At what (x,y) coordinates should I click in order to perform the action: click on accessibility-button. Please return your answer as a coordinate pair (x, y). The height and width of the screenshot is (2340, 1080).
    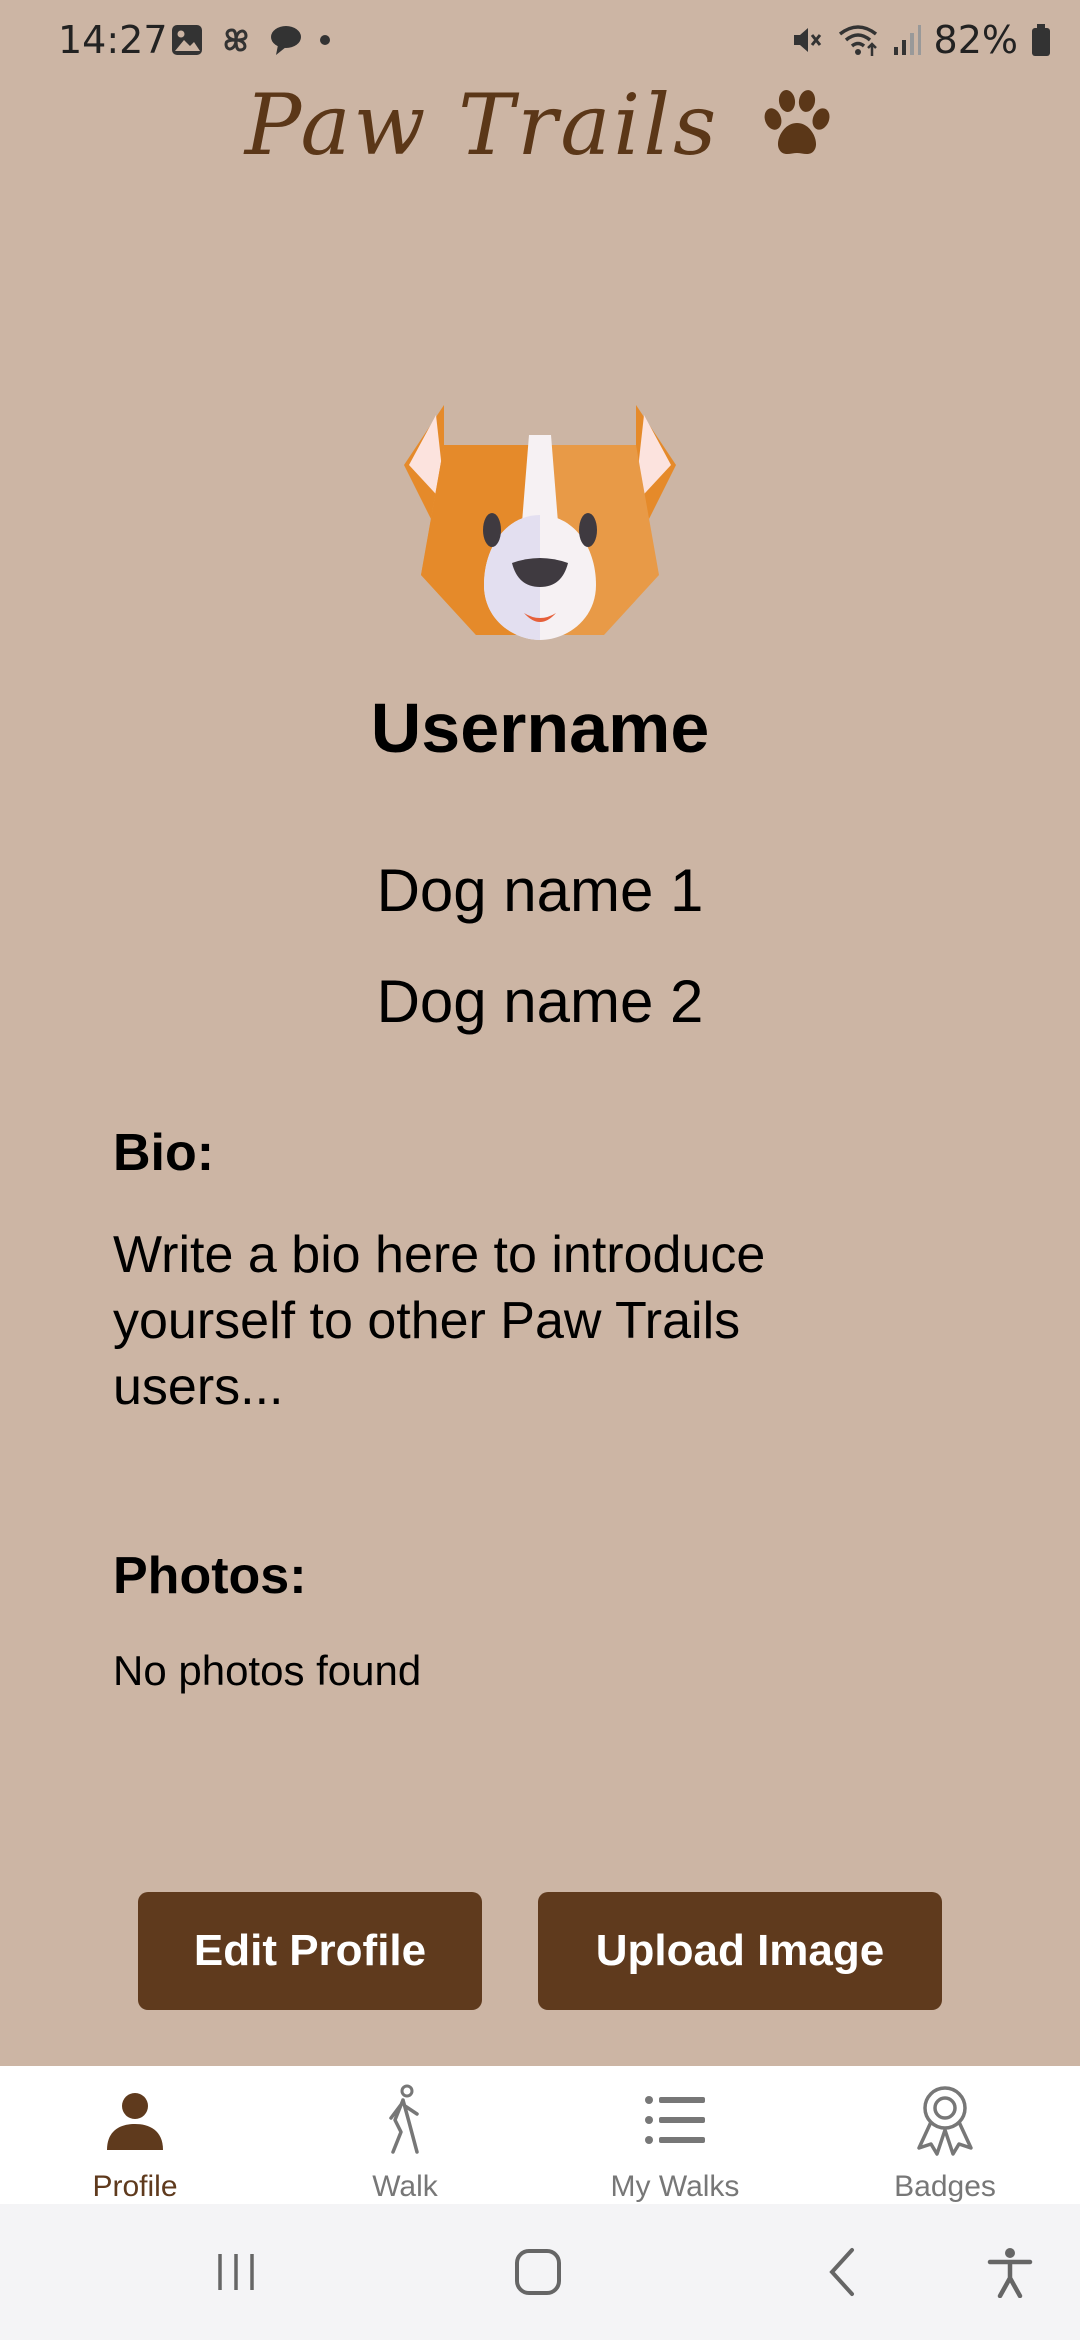
    Looking at the image, I should click on (1010, 2272).